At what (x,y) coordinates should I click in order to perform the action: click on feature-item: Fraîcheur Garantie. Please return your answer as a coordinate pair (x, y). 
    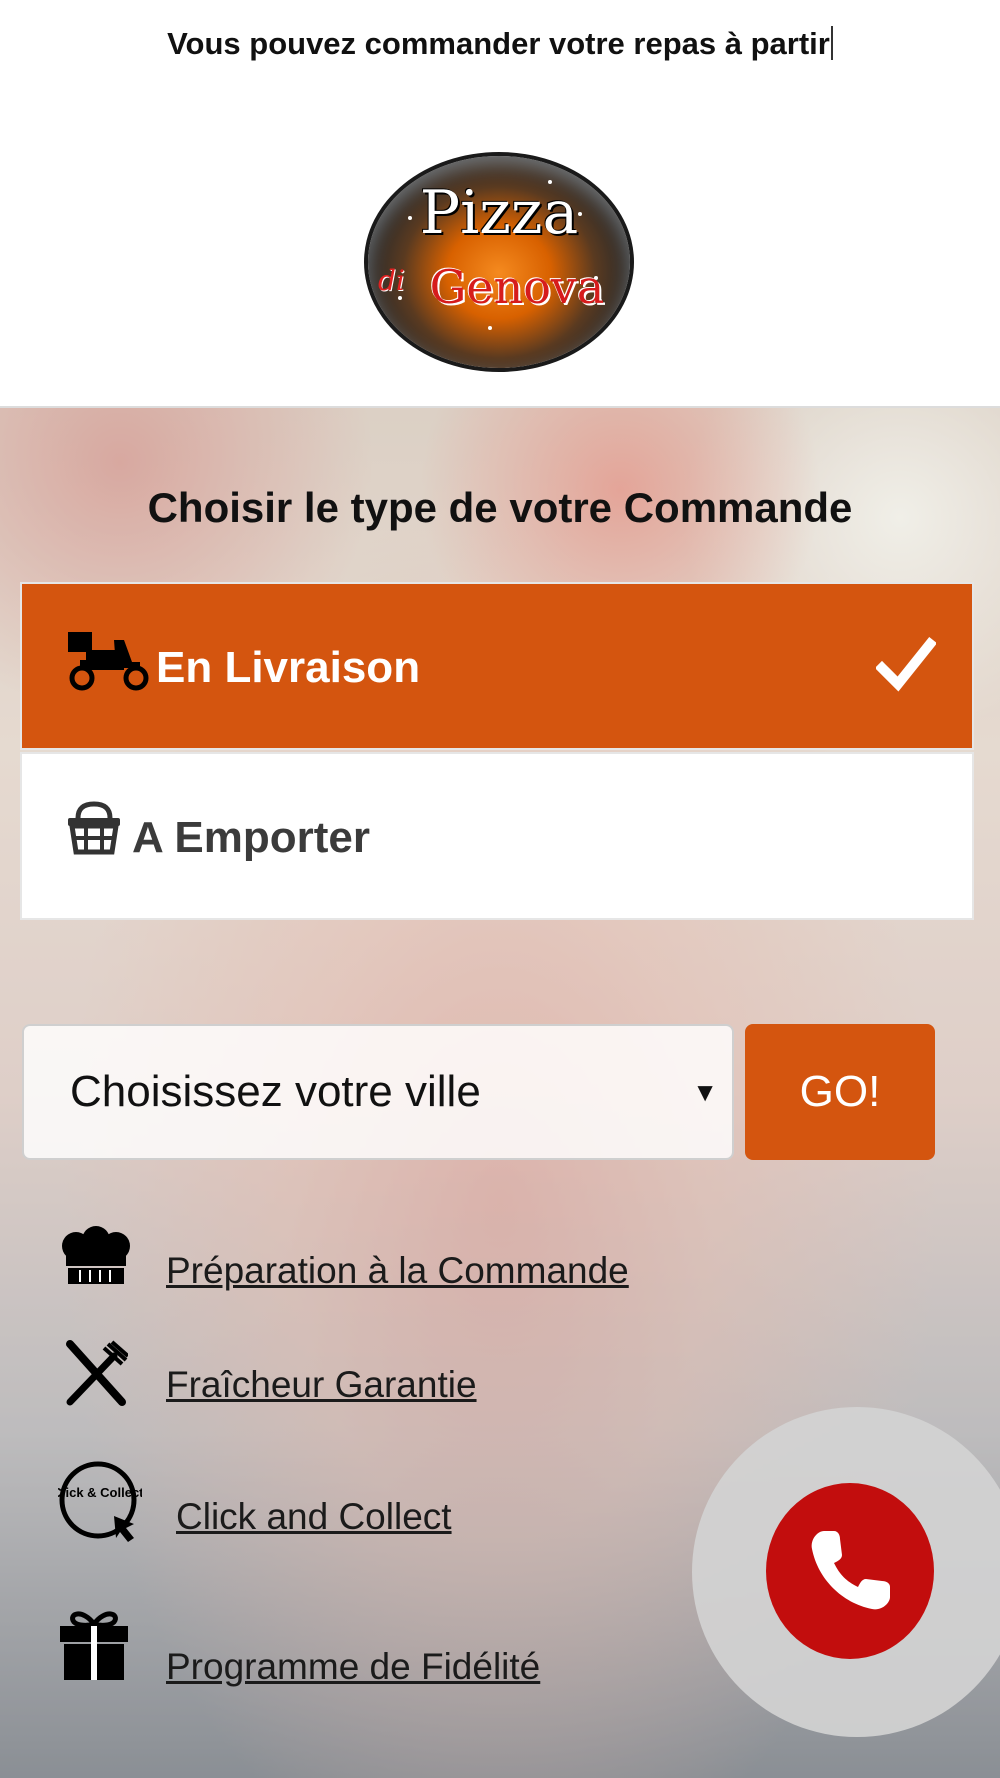
    Looking at the image, I should click on (350, 1385).